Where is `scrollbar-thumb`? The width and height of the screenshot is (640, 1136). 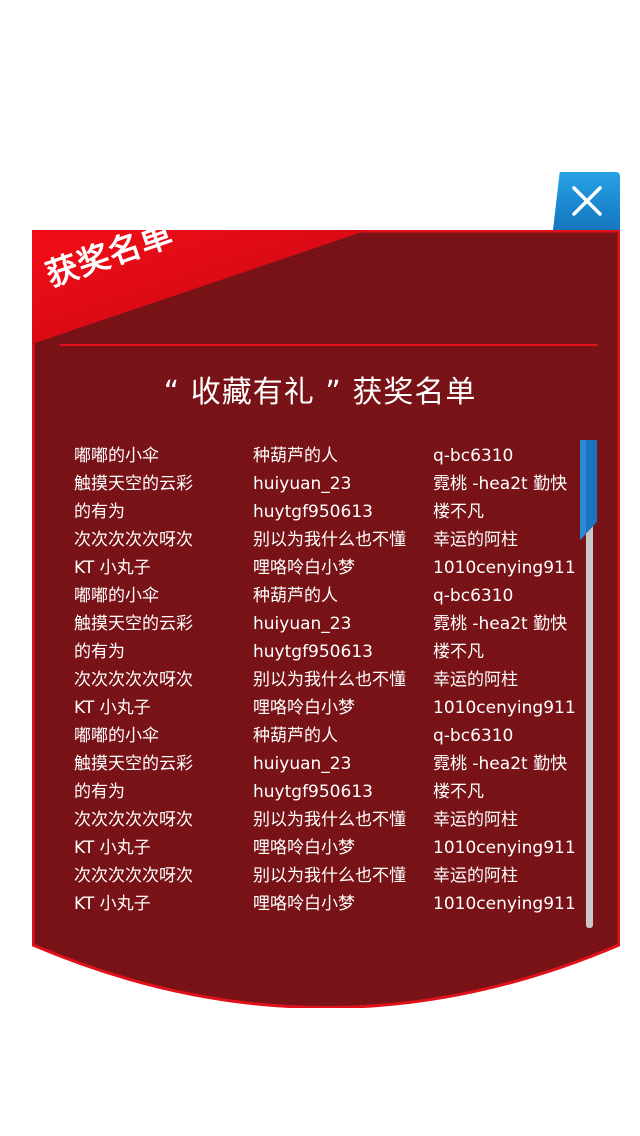 scrollbar-thumb is located at coordinates (588, 490).